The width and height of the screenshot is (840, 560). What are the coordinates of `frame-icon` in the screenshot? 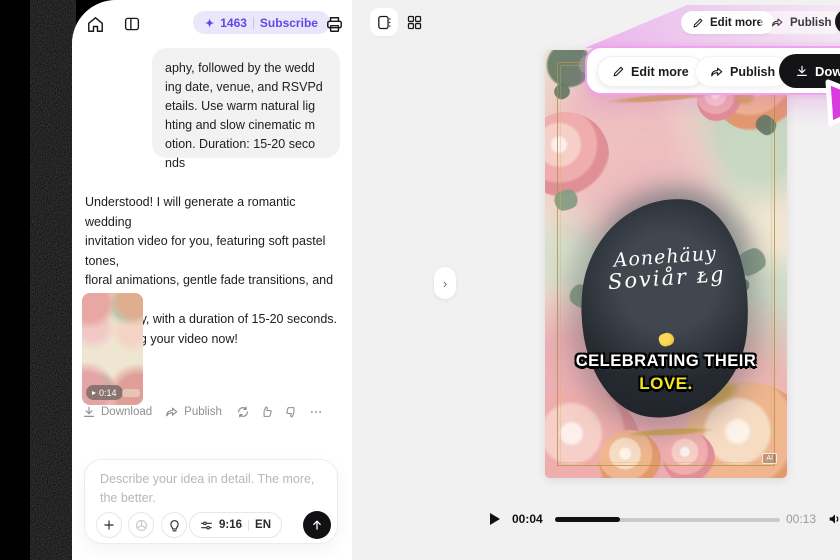 It's located at (384, 22).